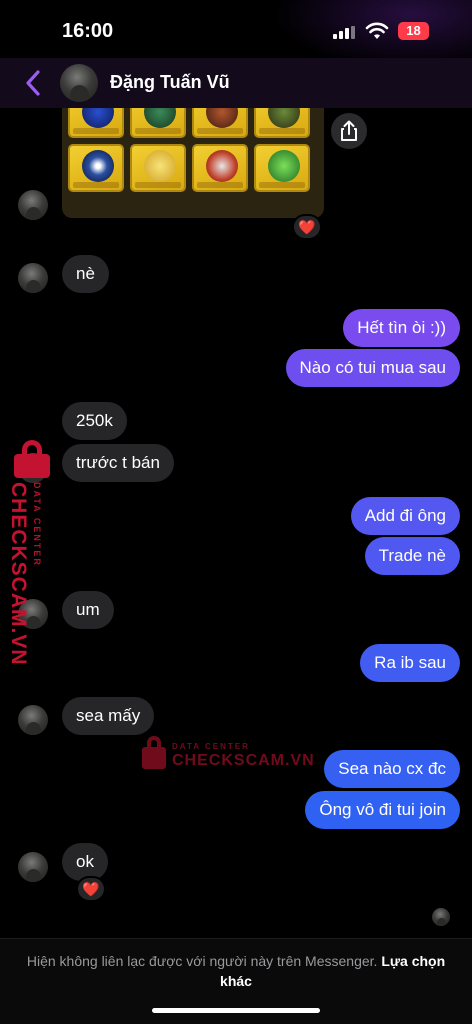 The image size is (472, 1024). Describe the element at coordinates (170, 82) in the screenshot. I see `contact-name: Đặng Tuấn Vũ` at that location.